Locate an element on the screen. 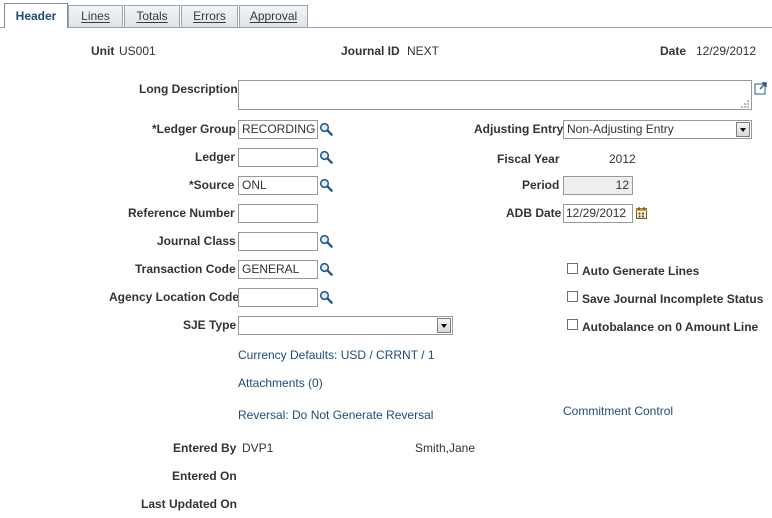 This screenshot has width=772, height=518. ledger-lookup-icon is located at coordinates (326, 157).